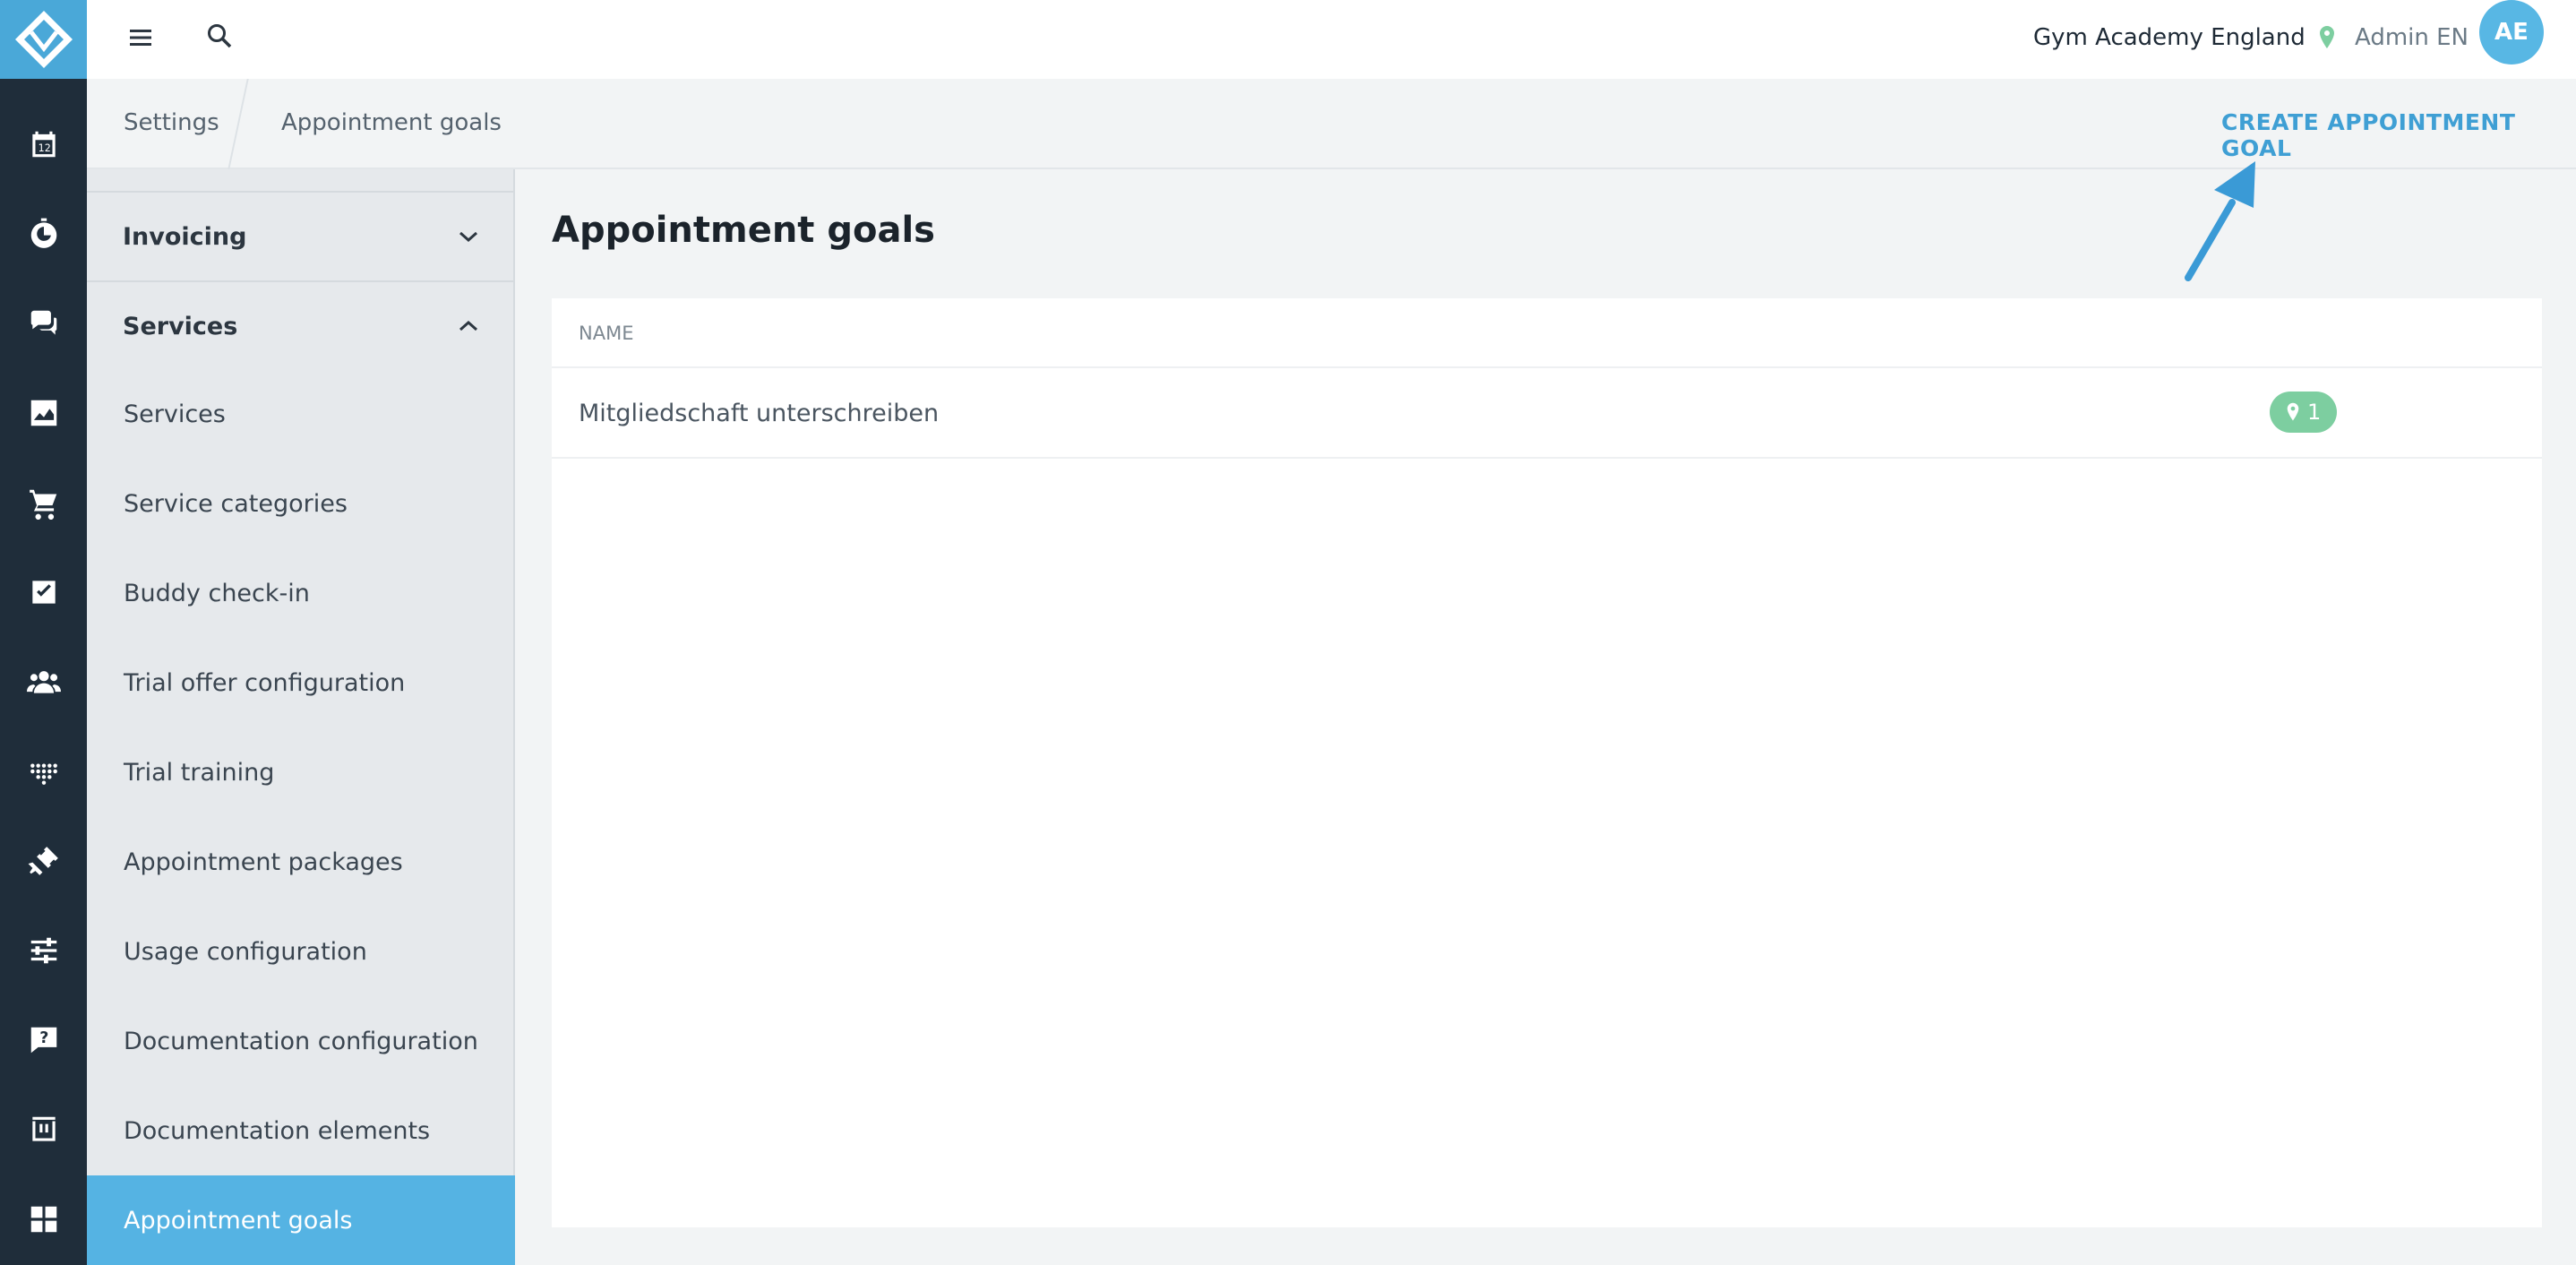 Image resolution: width=2576 pixels, height=1265 pixels. What do you see at coordinates (468, 237) in the screenshot?
I see `chevron-down-icon` at bounding box center [468, 237].